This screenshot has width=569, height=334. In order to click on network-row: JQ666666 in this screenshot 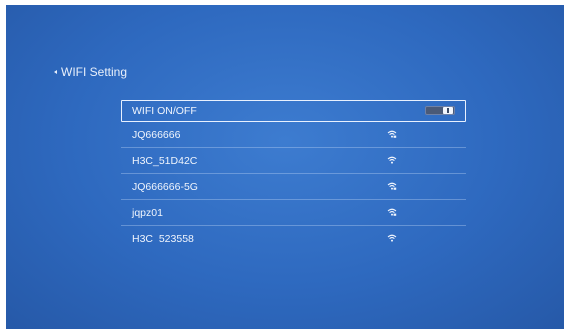, I will do `click(293, 135)`.